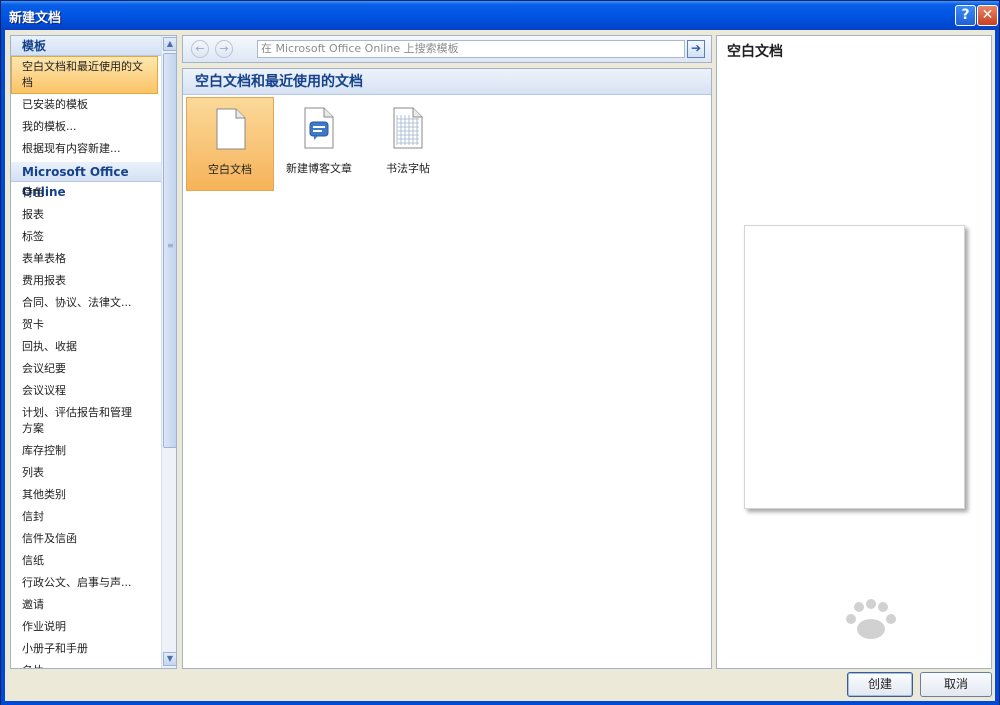  Describe the element at coordinates (86, 627) in the screenshot. I see `sidebar-item-instructions: 作业说明` at that location.